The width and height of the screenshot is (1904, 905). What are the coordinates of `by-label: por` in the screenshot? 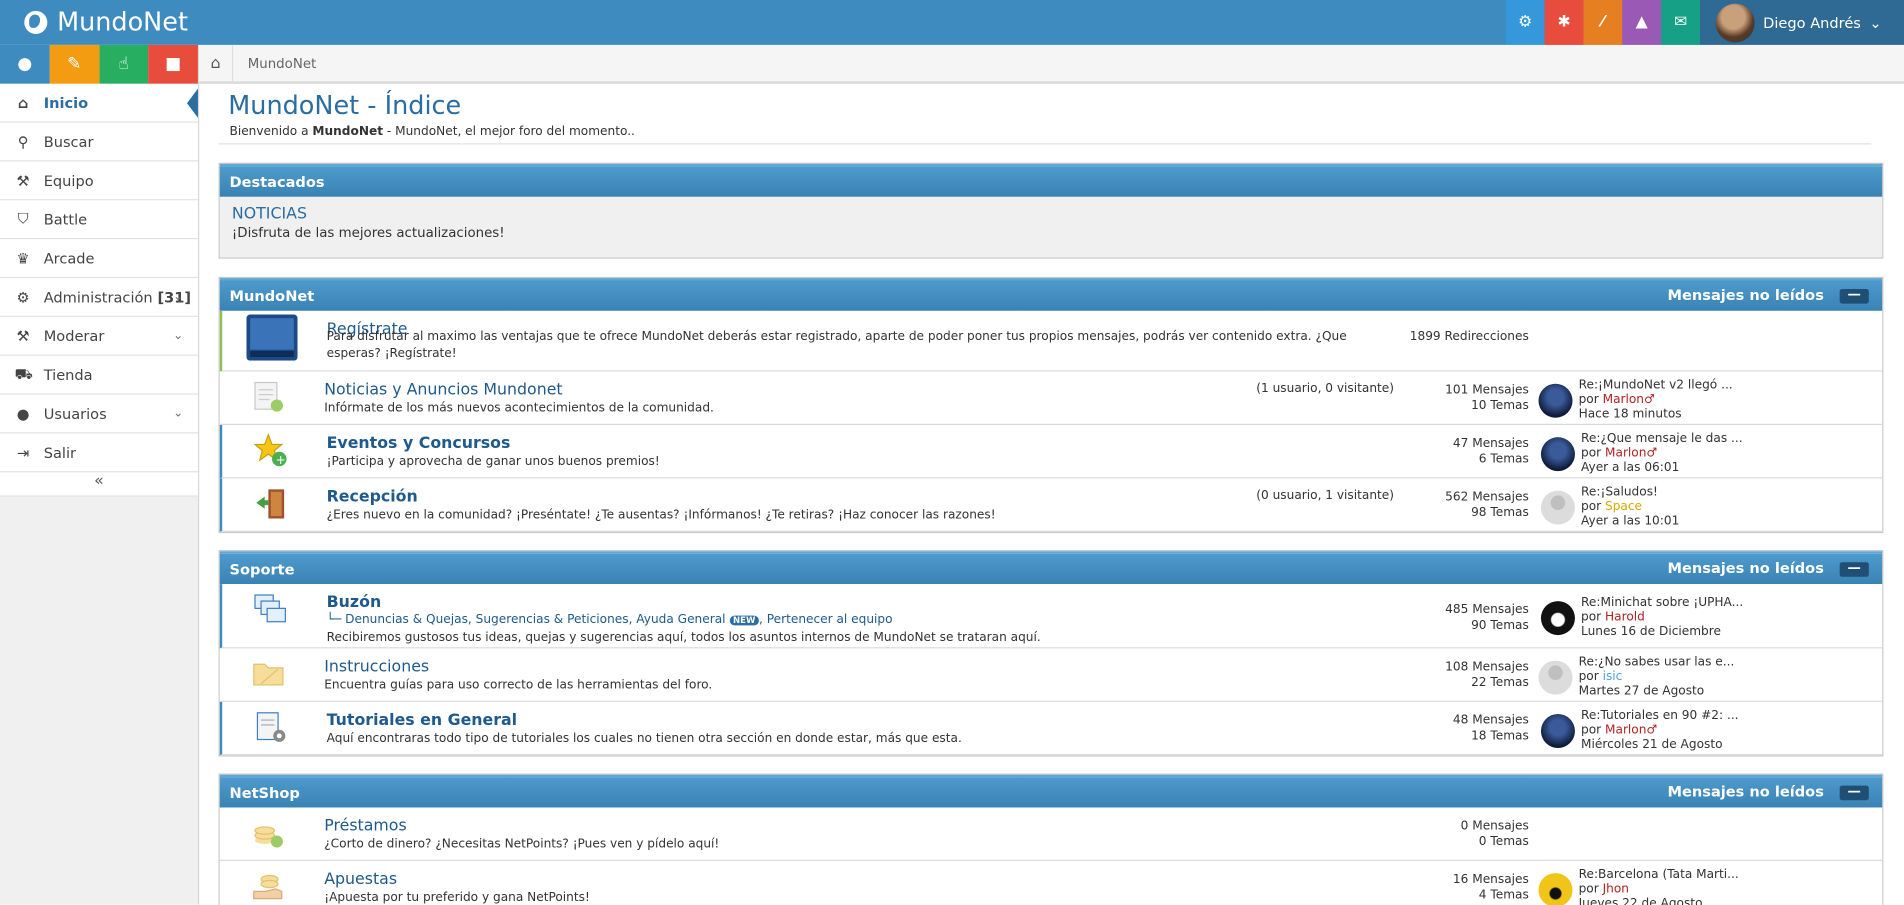 It's located at (1591, 617).